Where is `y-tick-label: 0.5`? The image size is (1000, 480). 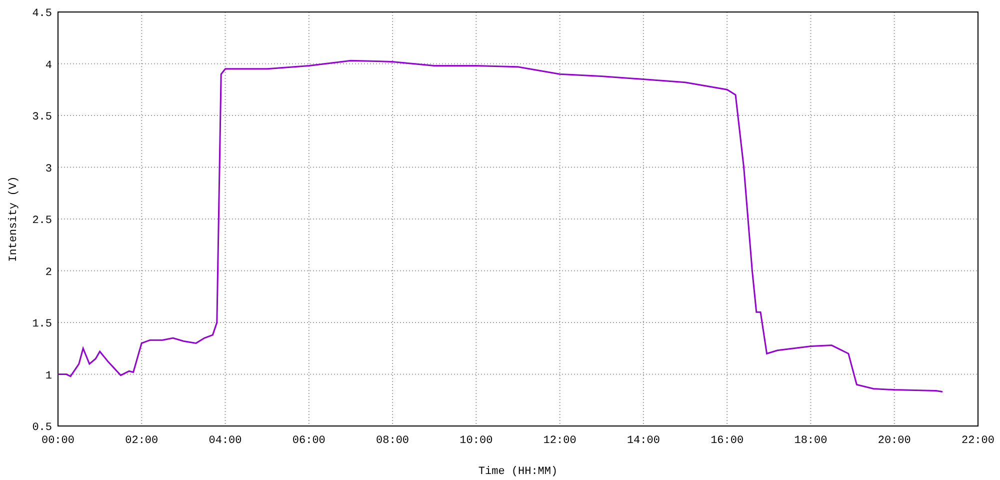
y-tick-label: 0.5 is located at coordinates (42, 428).